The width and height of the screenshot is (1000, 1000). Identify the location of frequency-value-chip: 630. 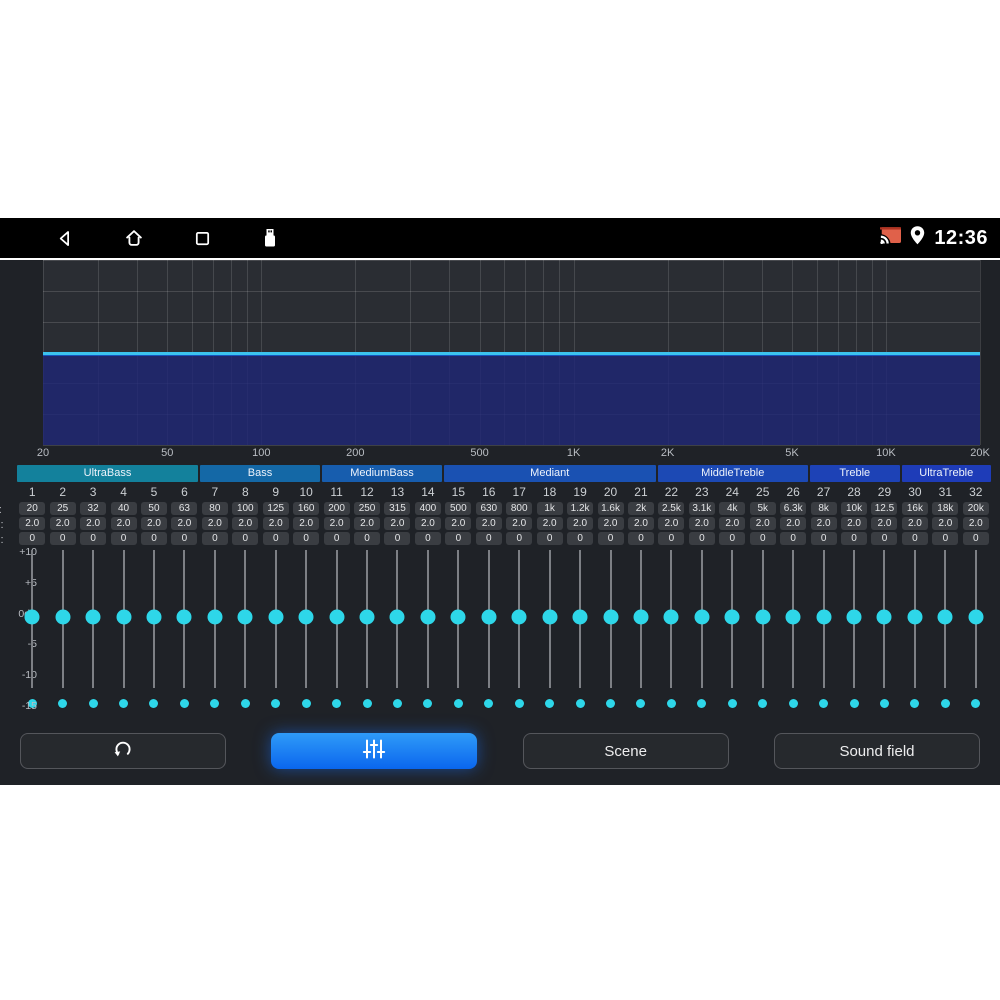
(488, 508).